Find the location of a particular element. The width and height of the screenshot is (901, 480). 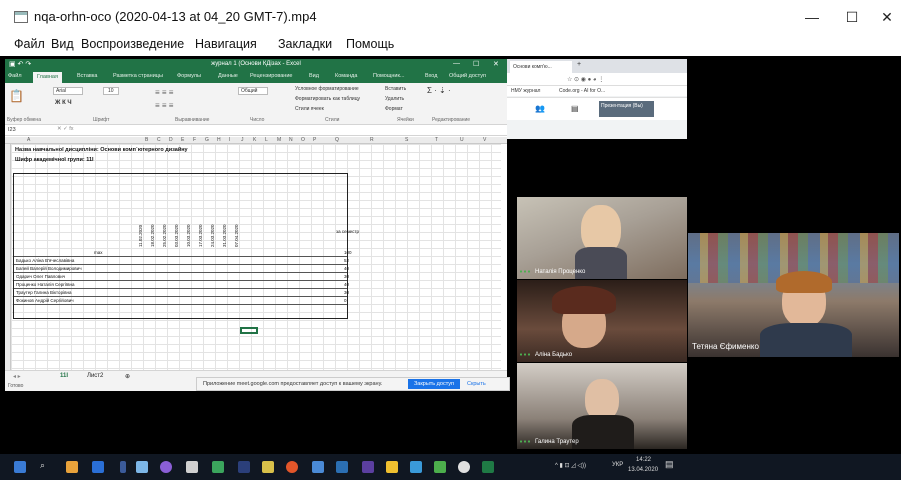

chrome-icon is located at coordinates (292, 467).